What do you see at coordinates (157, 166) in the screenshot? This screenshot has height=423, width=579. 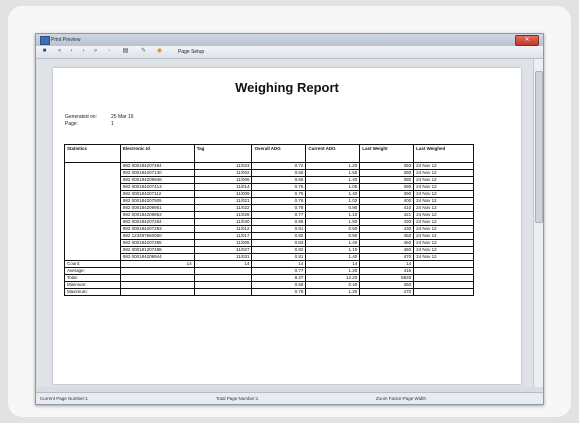 I see `table-cell: 982 000184207494` at bounding box center [157, 166].